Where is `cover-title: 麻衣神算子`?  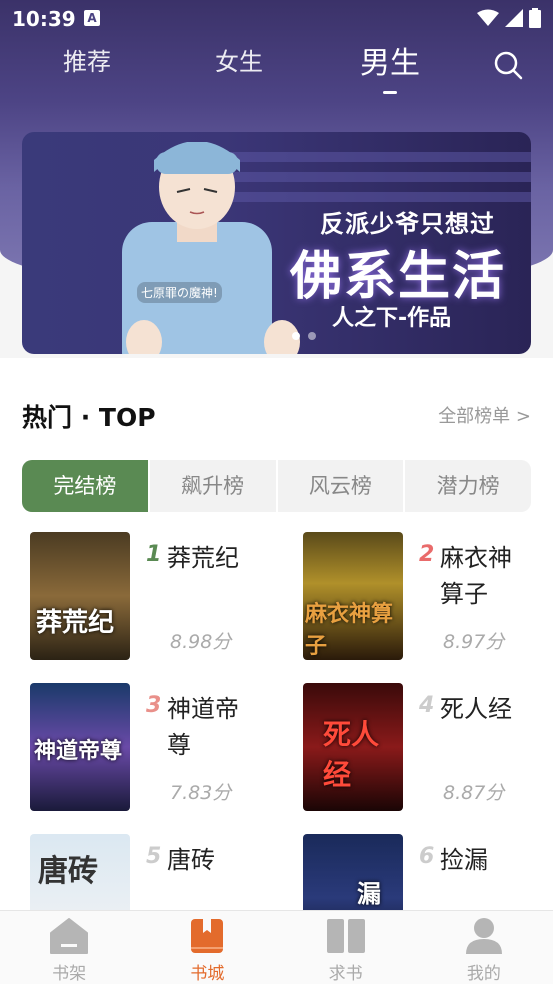 cover-title: 麻衣神算子 is located at coordinates (349, 630).